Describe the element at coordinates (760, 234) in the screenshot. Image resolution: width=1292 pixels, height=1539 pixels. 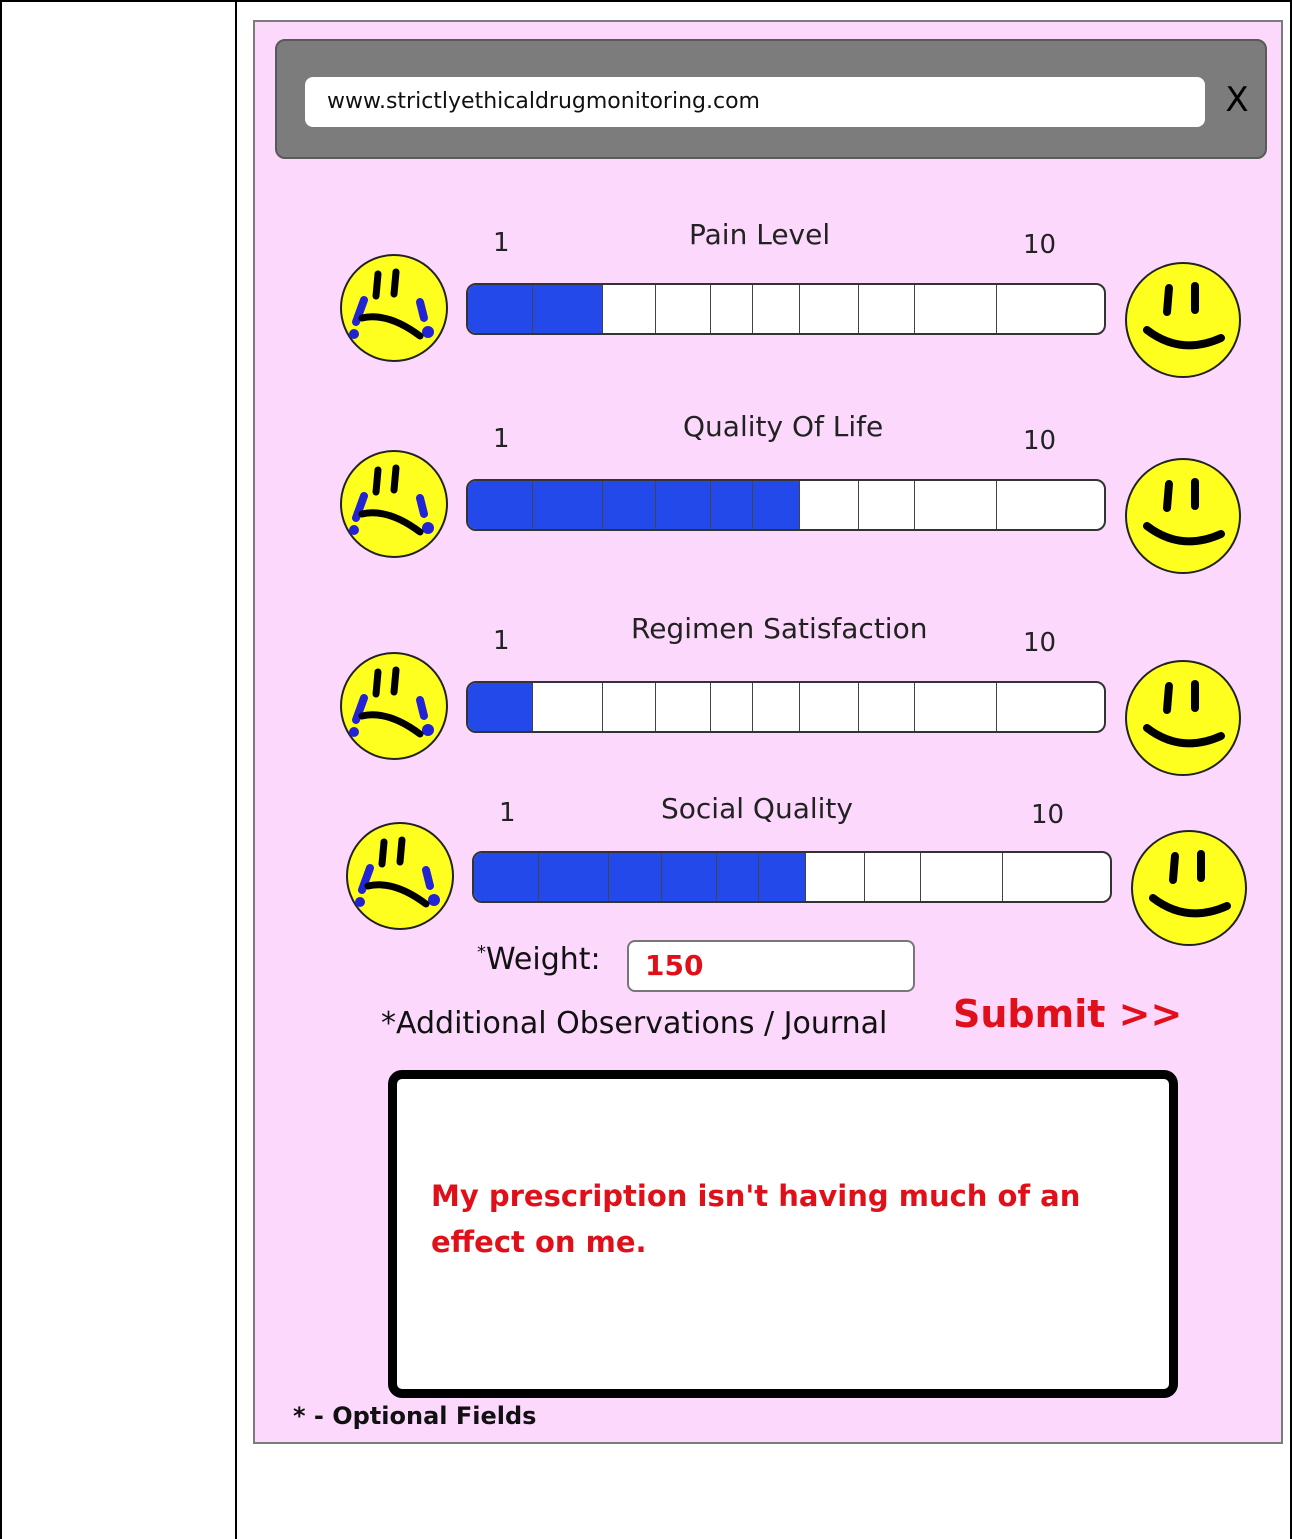
I see `slider-label: Pain Level` at that location.